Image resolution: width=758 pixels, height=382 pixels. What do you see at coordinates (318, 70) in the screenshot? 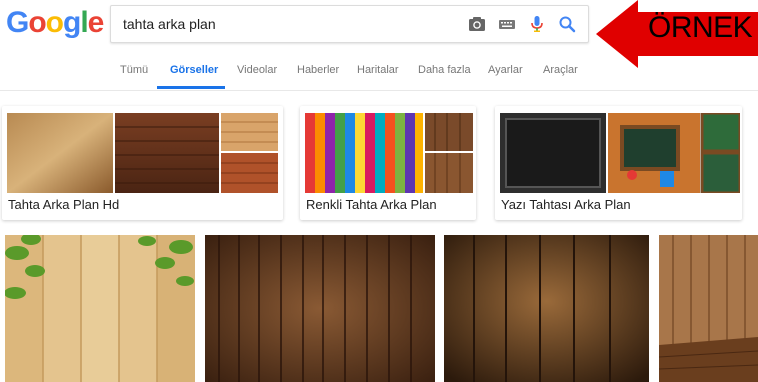
I see `tab-news: Haberler` at bounding box center [318, 70].